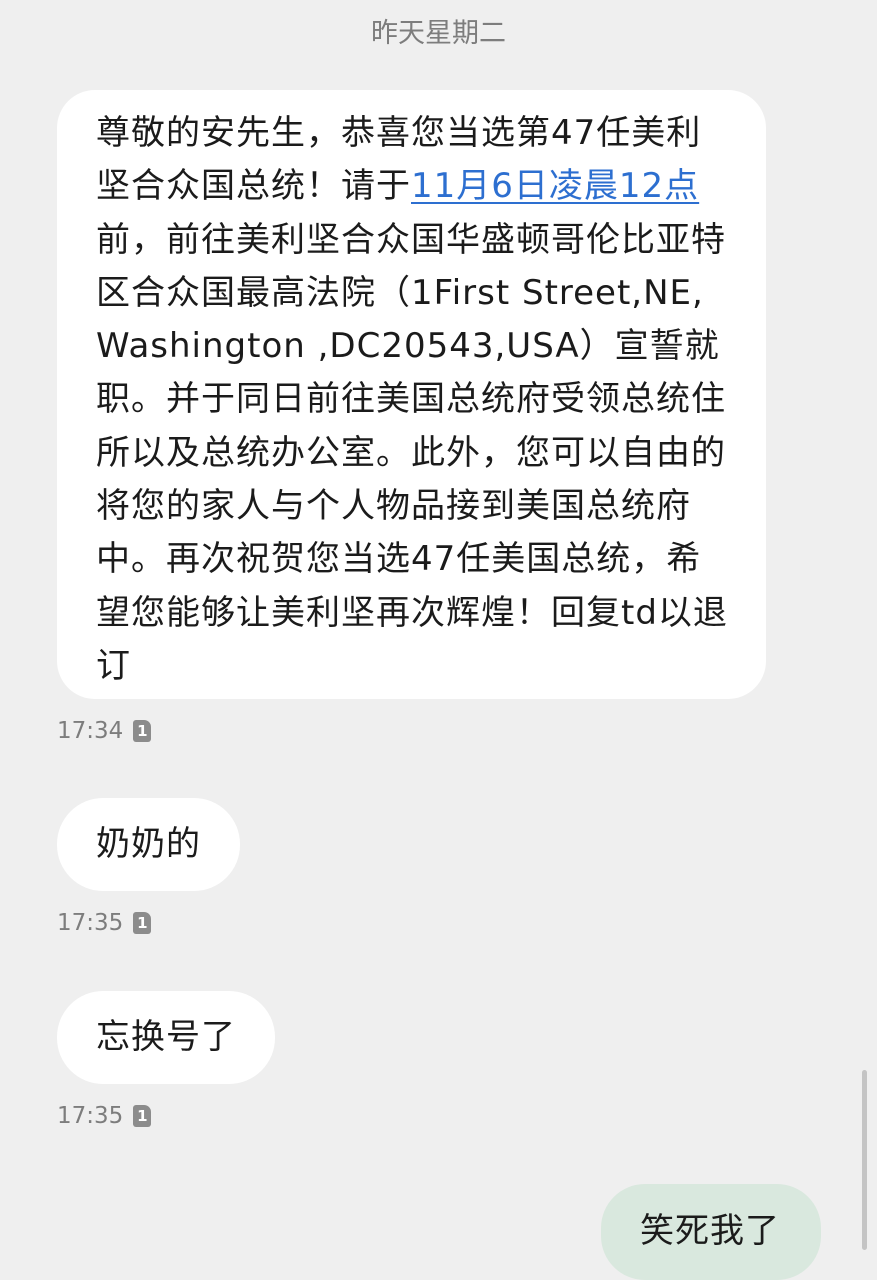 Image resolution: width=877 pixels, height=1280 pixels. Describe the element at coordinates (438, 33) in the screenshot. I see `date-separator: 昨天星期二` at that location.